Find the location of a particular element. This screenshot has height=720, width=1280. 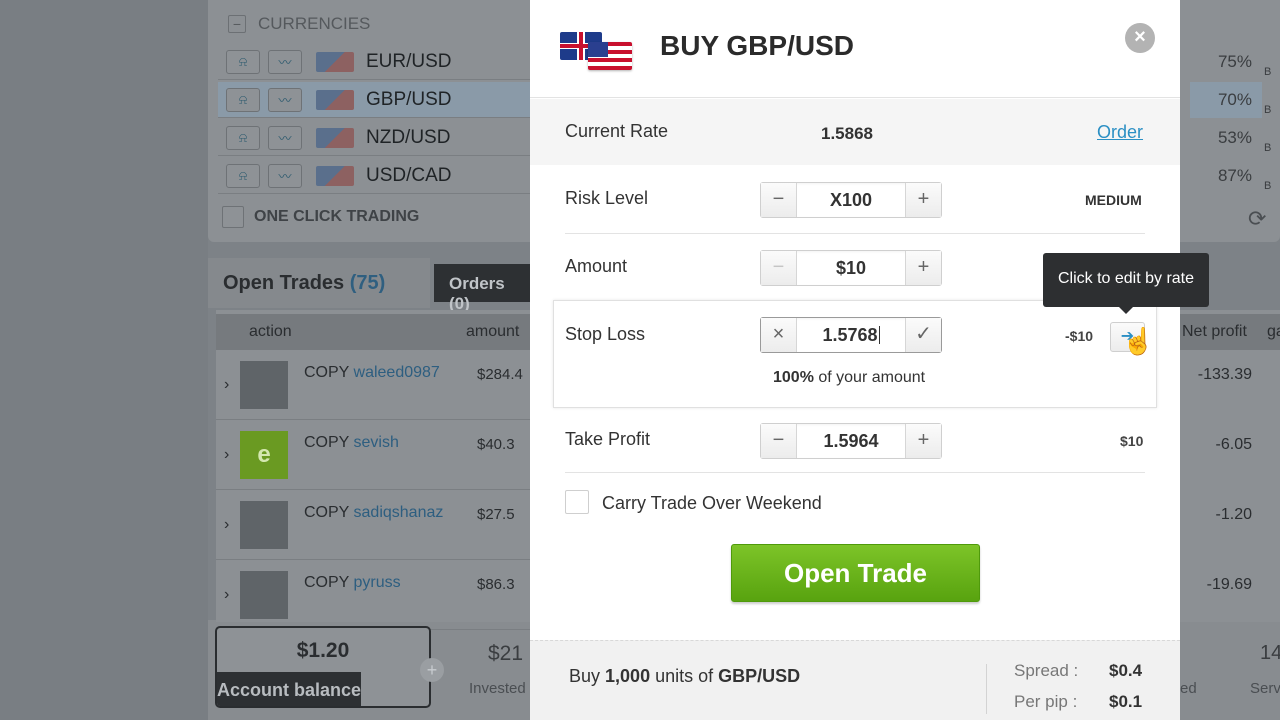

open-trades-label: Open Trades is located at coordinates (284, 283).